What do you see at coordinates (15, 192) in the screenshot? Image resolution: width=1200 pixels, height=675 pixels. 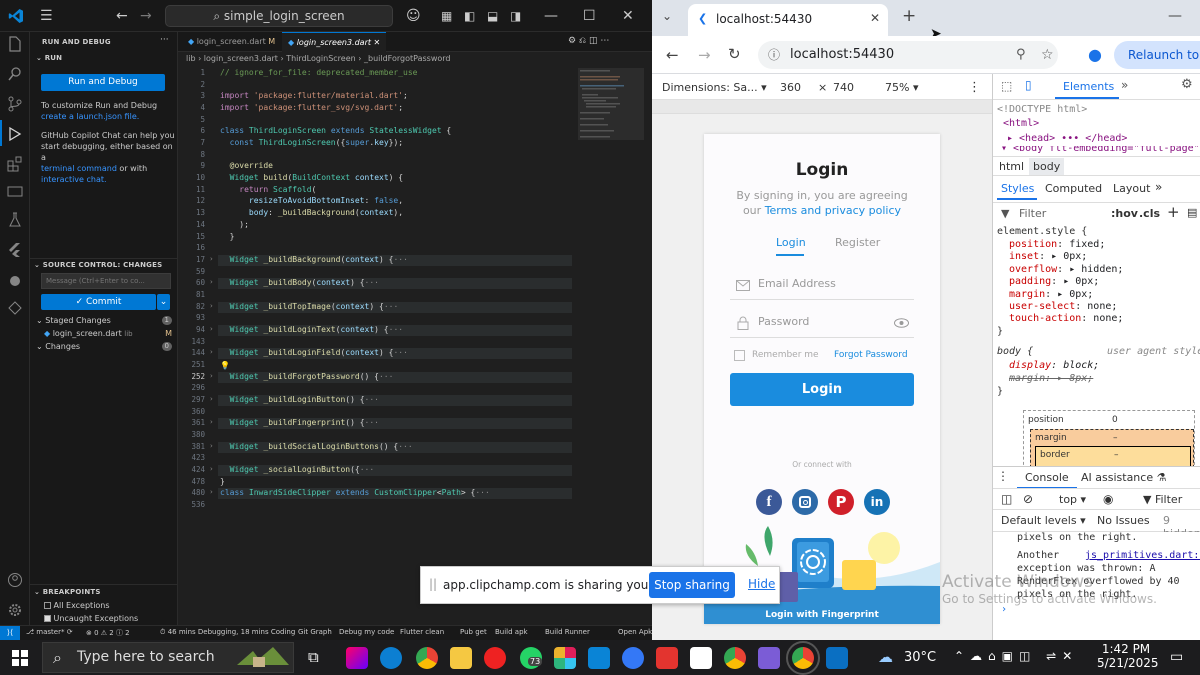 I see `remote-explorer-icon` at bounding box center [15, 192].